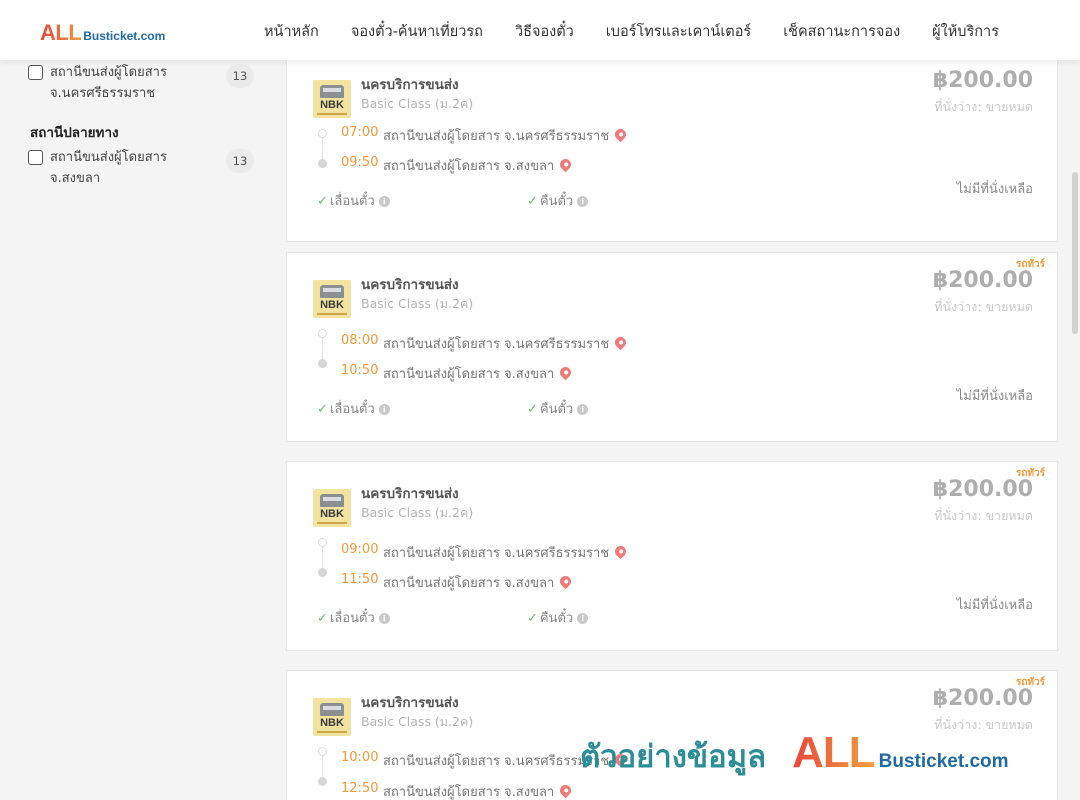 This screenshot has height=800, width=1080. Describe the element at coordinates (35, 157) in the screenshot. I see `destination-filter-checkbox` at that location.